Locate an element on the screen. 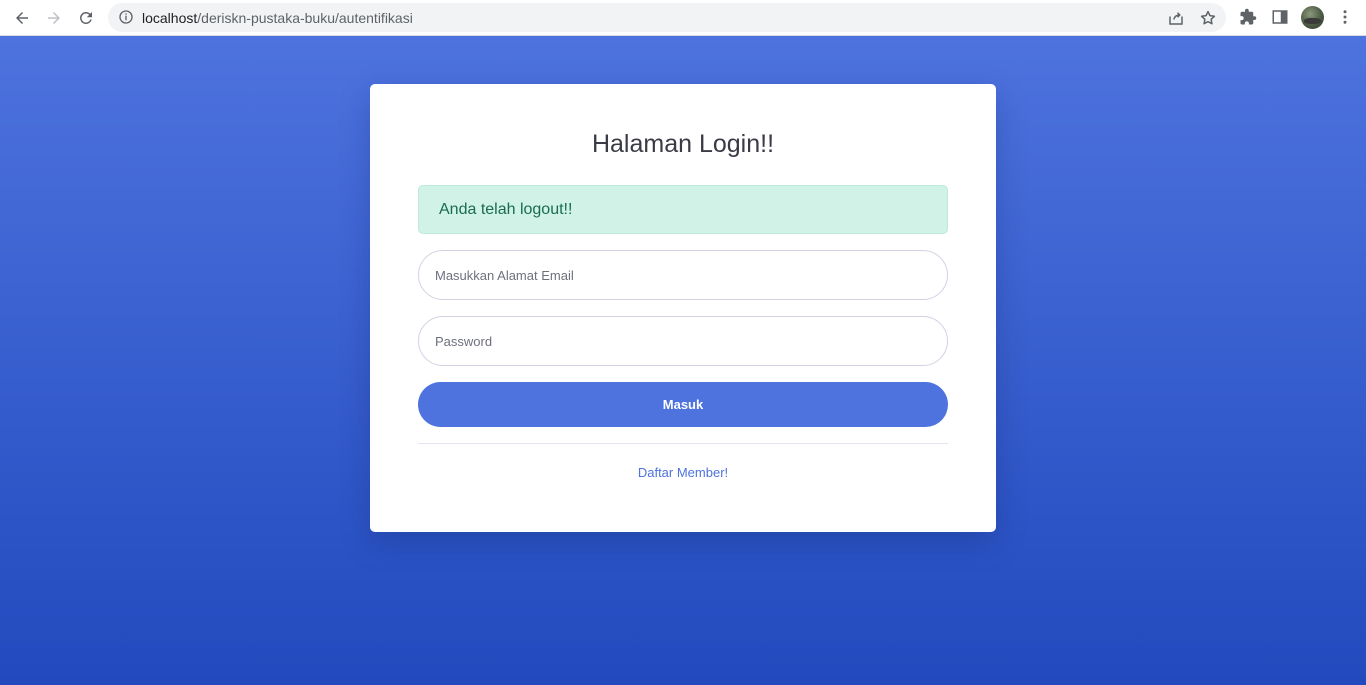 The width and height of the screenshot is (1366, 685). url-path: /deriskn-pustaka-buku/autentifikasi is located at coordinates (305, 18).